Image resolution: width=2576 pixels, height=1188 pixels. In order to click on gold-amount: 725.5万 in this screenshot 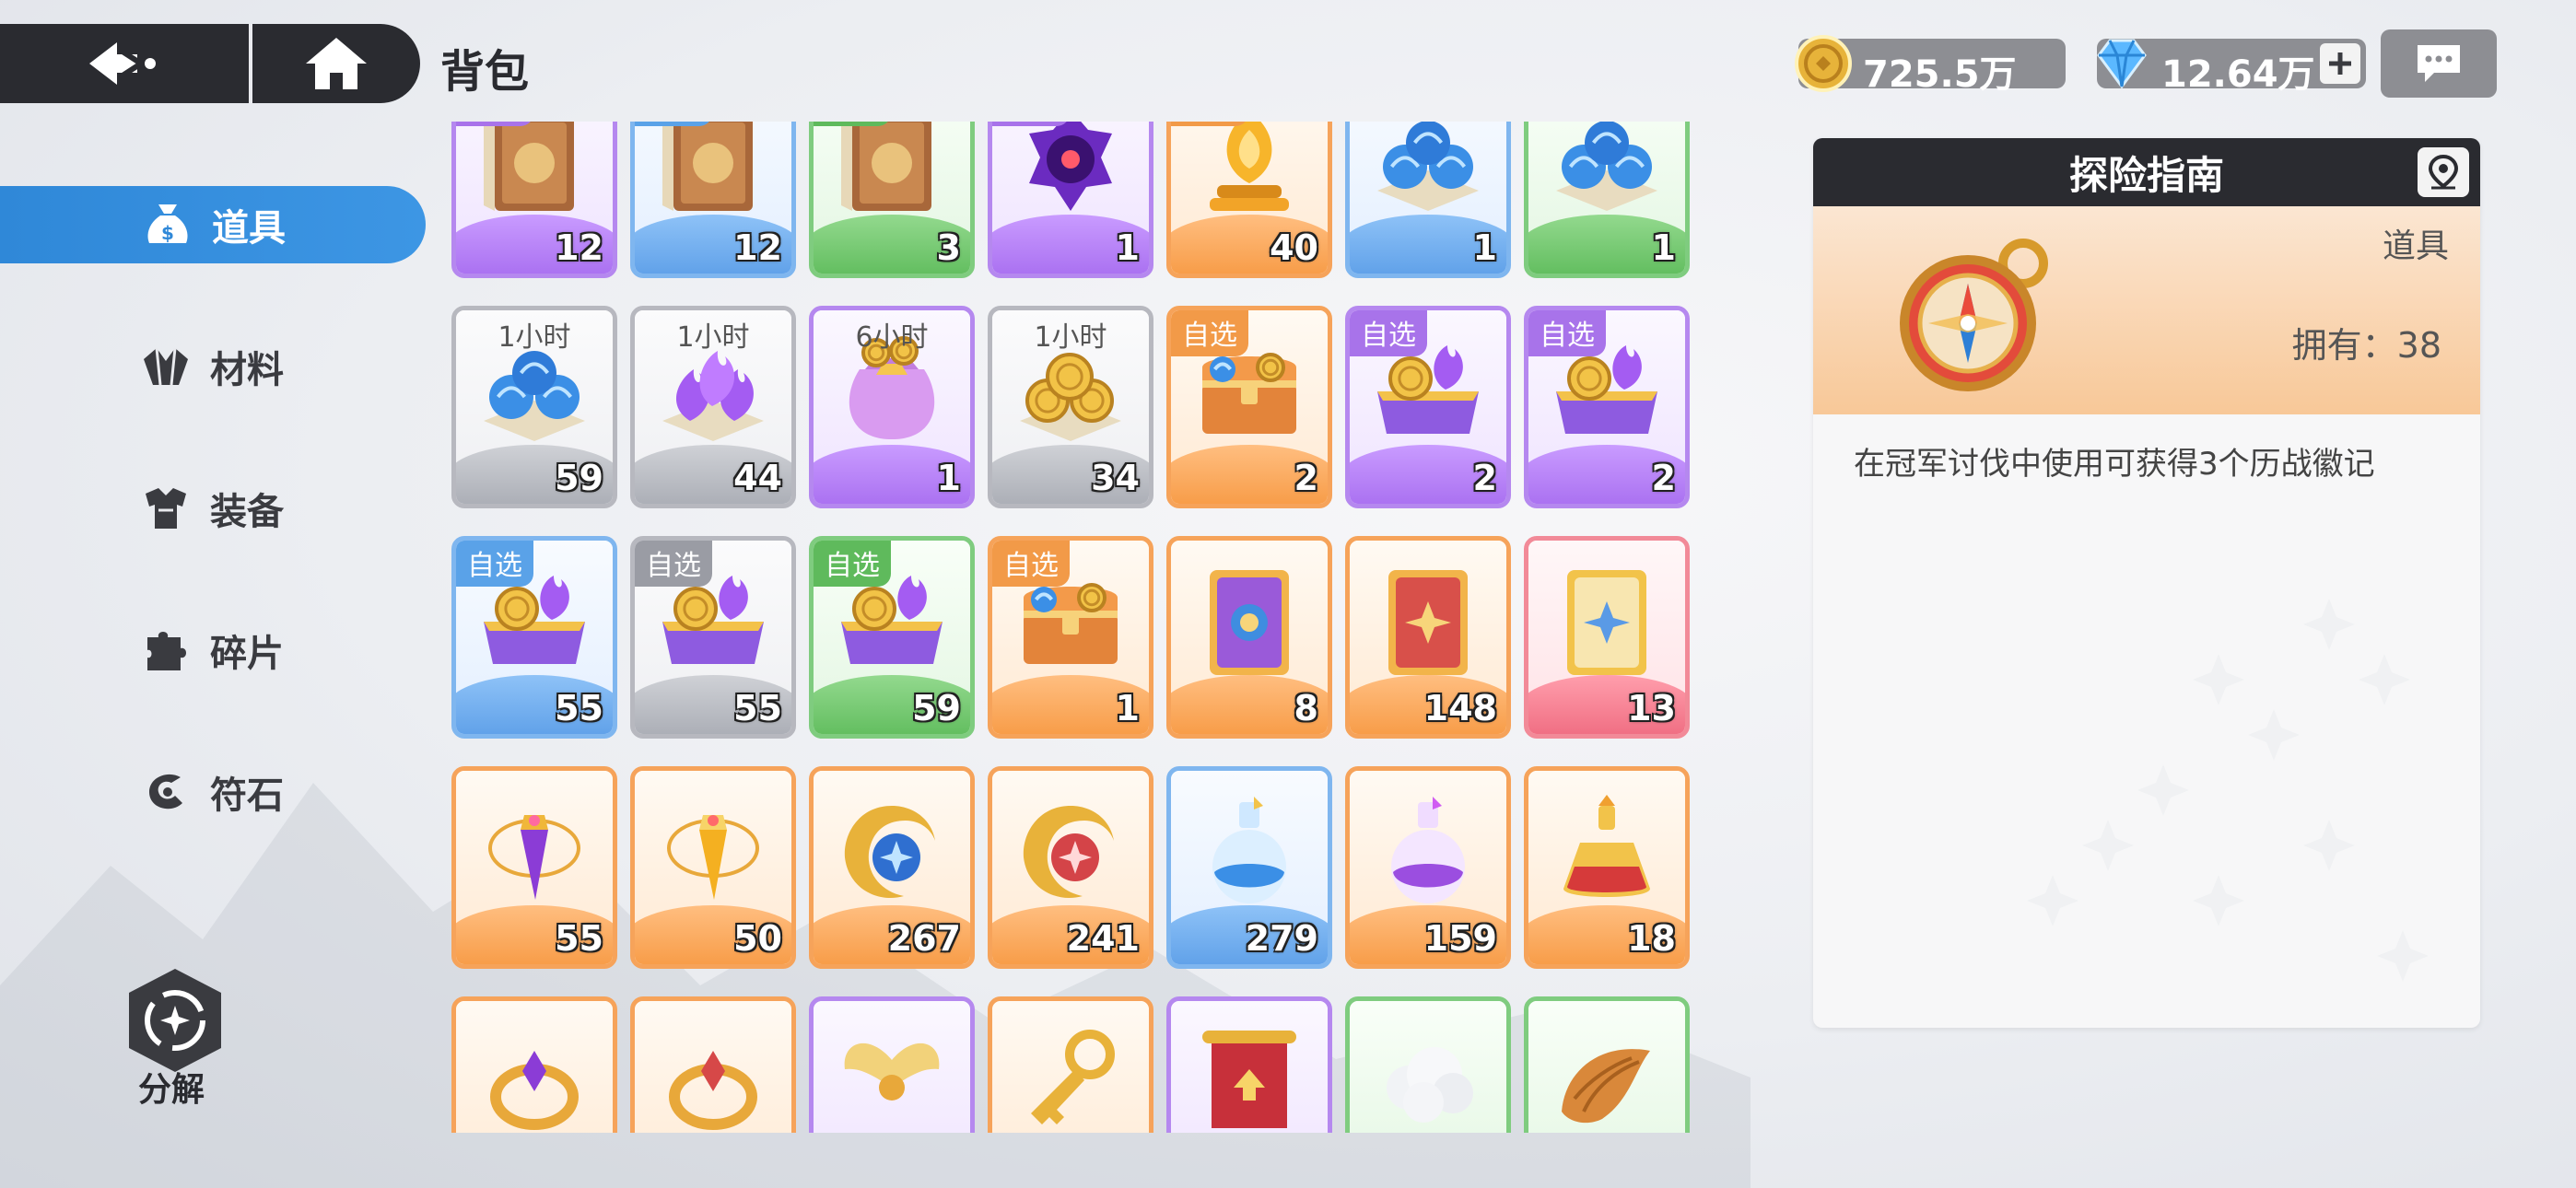, I will do `click(1940, 74)`.